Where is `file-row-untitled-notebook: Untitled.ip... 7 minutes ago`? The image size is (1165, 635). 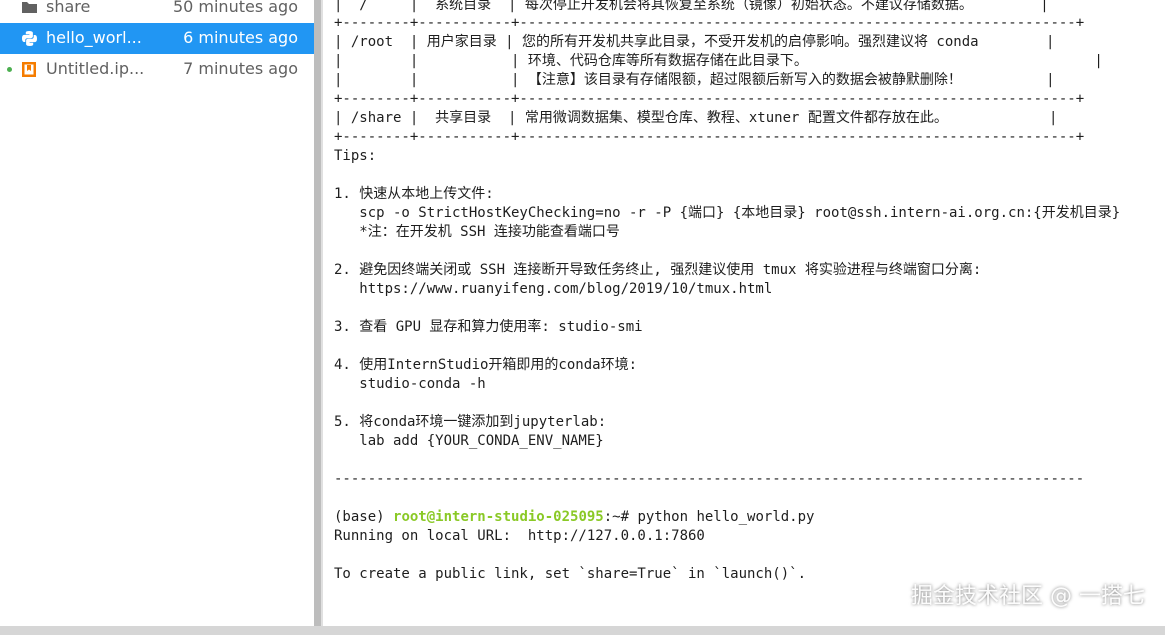
file-row-untitled-notebook: Untitled.ip... 7 minutes ago is located at coordinates (157, 69).